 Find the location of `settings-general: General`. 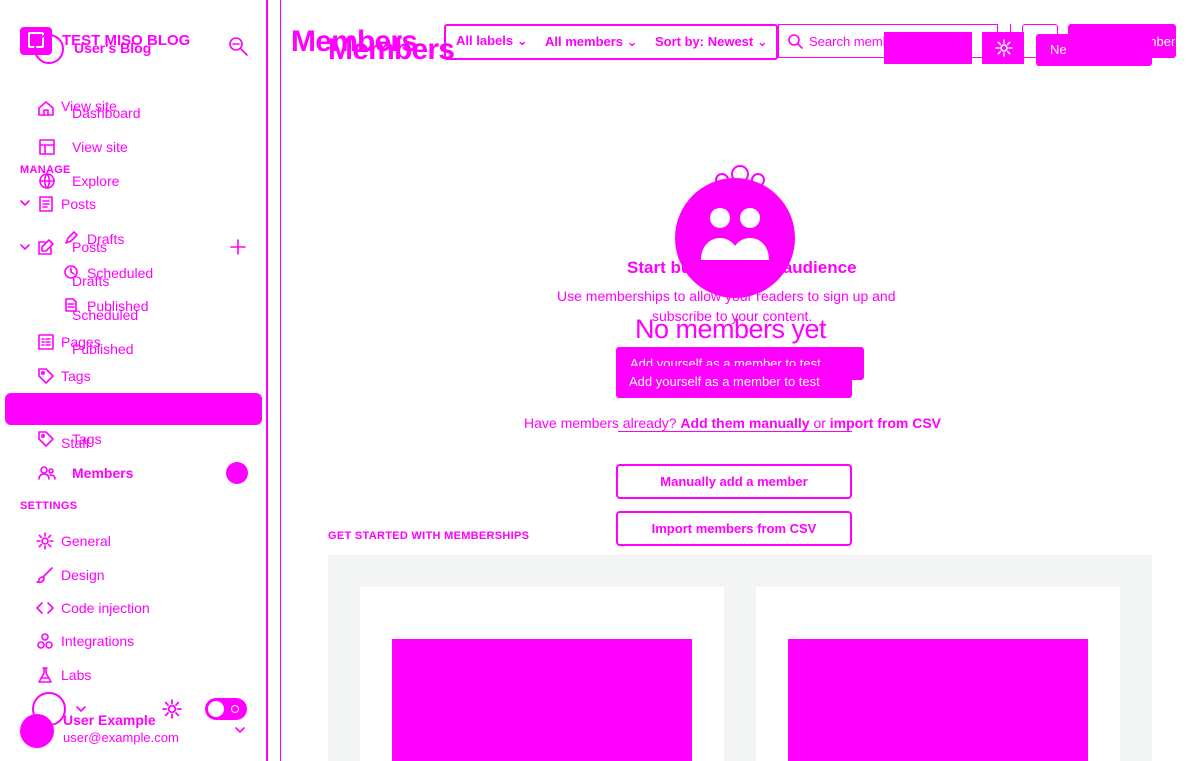

settings-general: General is located at coordinates (86, 541).